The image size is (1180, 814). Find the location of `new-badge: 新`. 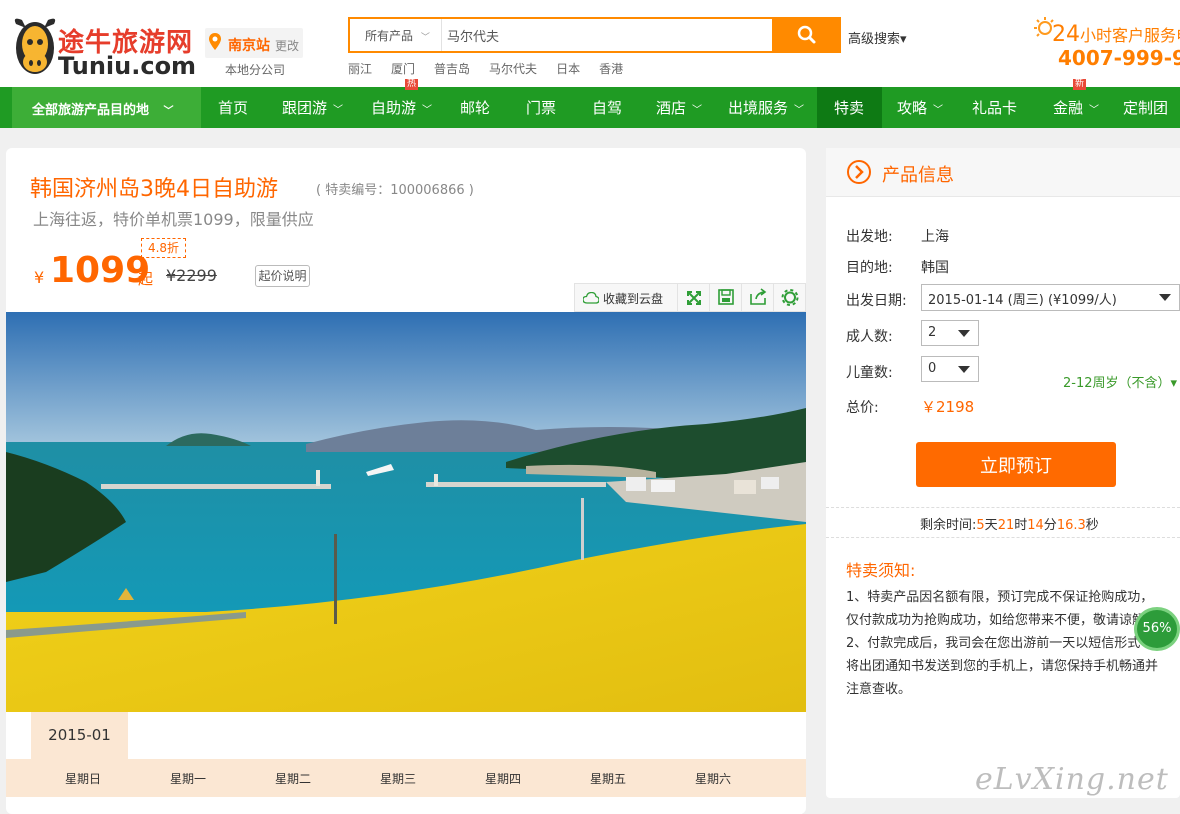

new-badge: 新 is located at coordinates (1080, 84).